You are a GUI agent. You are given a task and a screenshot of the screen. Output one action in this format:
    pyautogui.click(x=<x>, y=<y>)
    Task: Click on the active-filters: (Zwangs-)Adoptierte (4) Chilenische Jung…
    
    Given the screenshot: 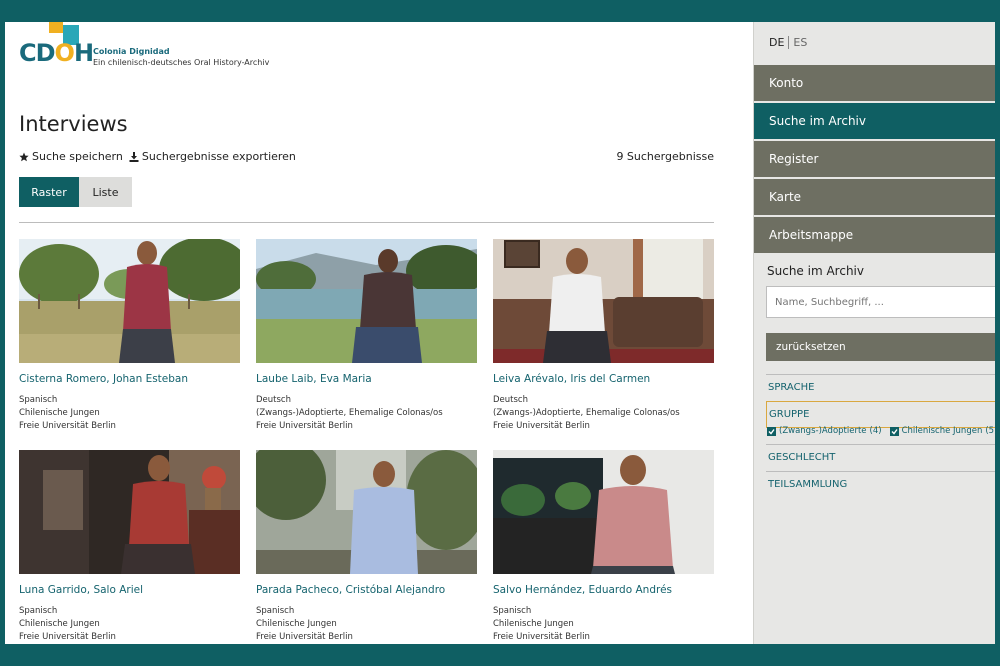 What is the action you would take?
    pyautogui.click(x=881, y=431)
    